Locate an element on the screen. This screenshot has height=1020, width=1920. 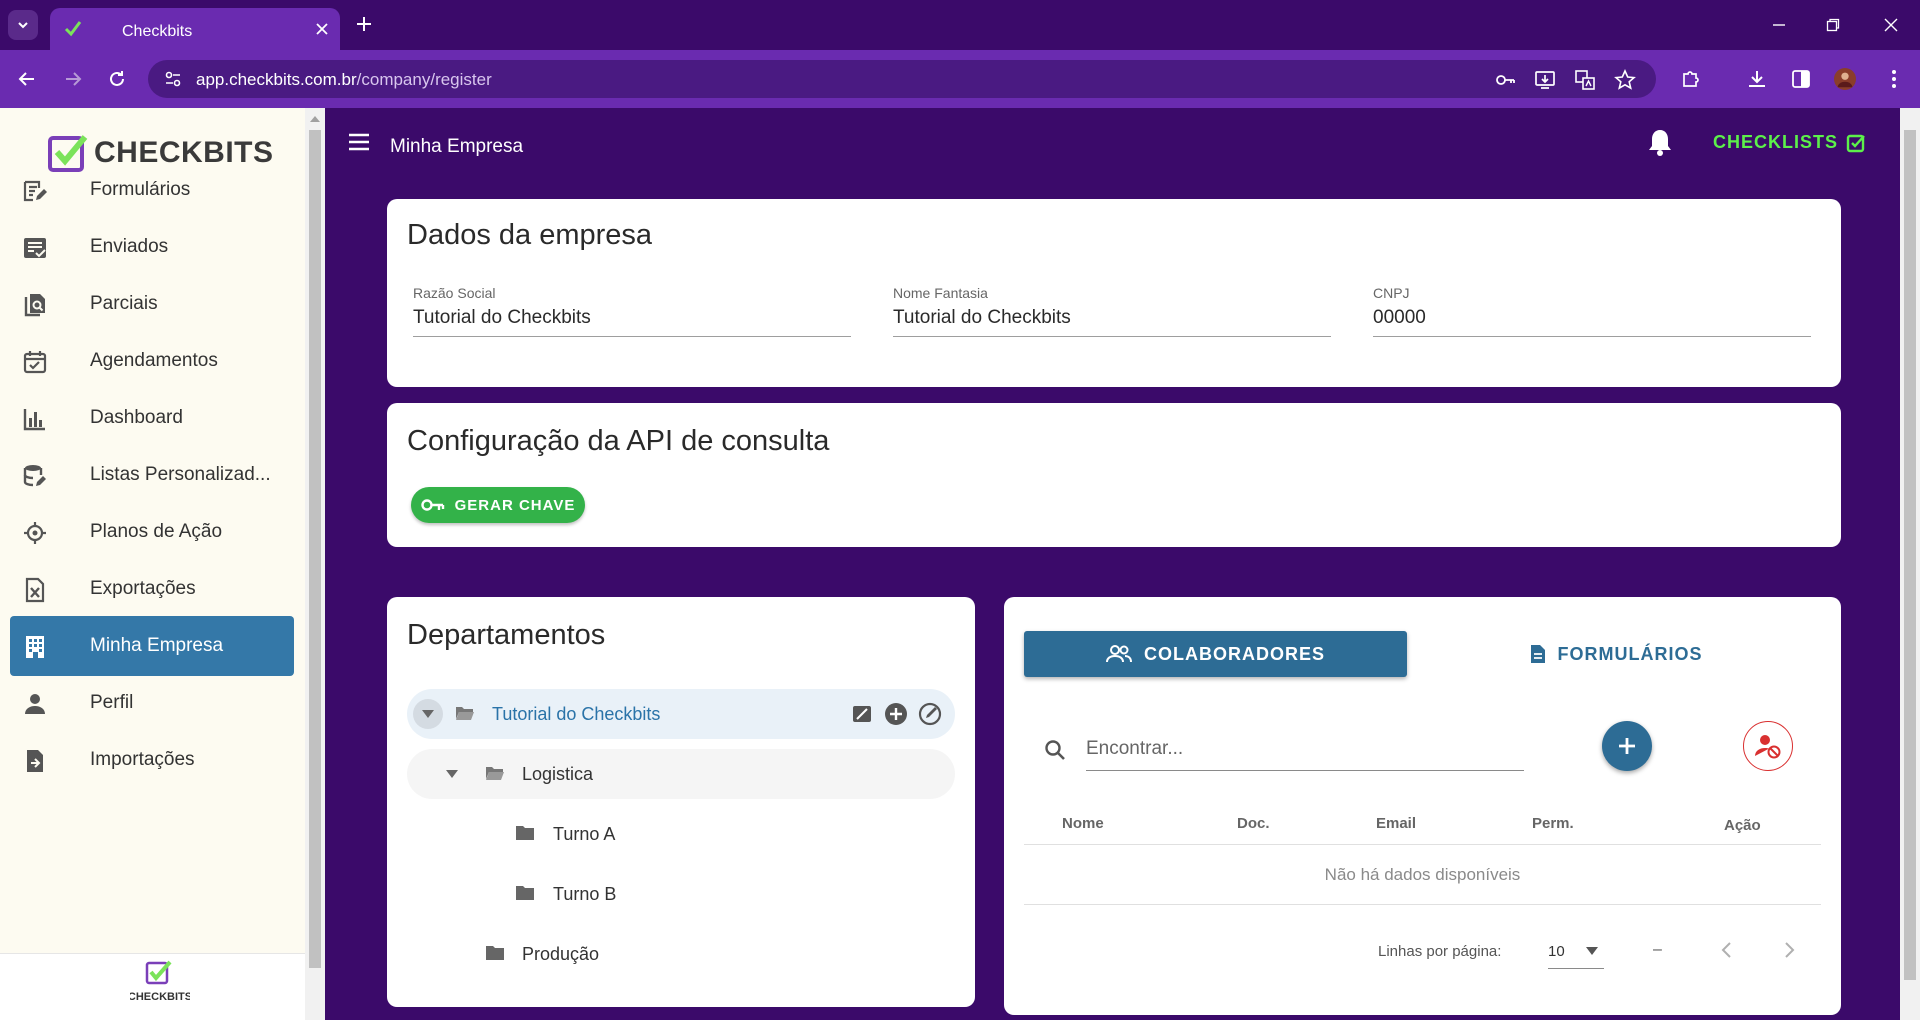
rows-per-page-value: 10 is located at coordinates (1556, 951).